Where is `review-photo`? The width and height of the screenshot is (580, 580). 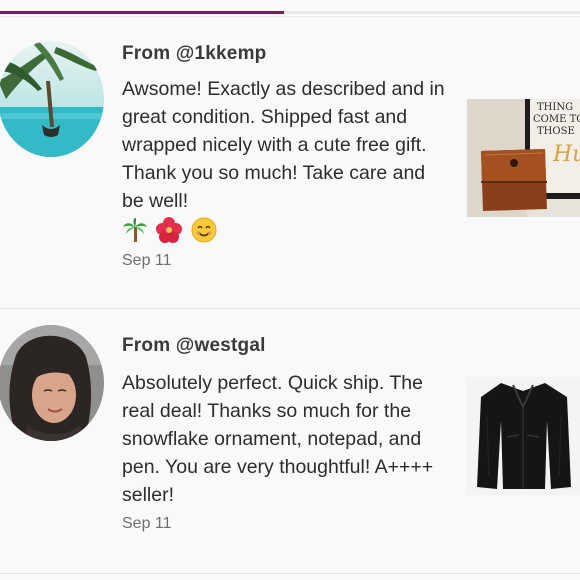
review-photo is located at coordinates (523, 436).